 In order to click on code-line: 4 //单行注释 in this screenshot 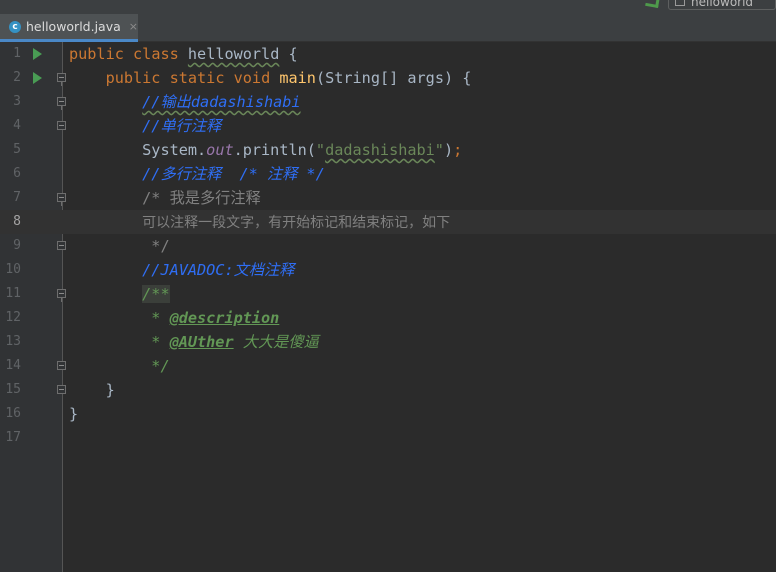, I will do `click(388, 126)`.